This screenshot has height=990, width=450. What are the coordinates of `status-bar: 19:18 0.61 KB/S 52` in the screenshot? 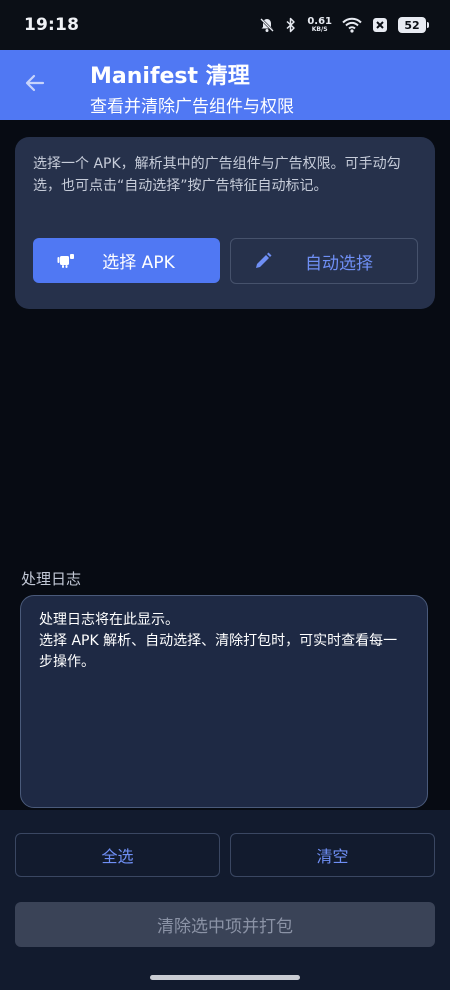 It's located at (225, 25).